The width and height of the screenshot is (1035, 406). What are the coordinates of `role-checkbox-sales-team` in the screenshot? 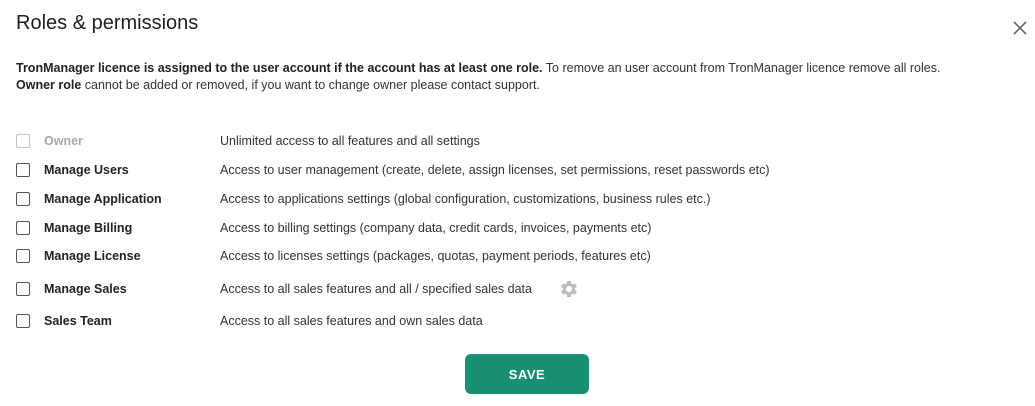 It's located at (23, 321).